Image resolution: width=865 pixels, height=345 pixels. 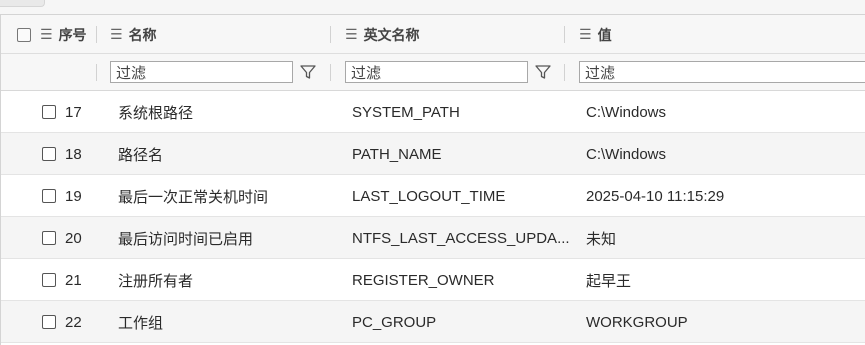 What do you see at coordinates (131, 73) in the screenshot?
I see `name-filter-placeholder: 过滤` at bounding box center [131, 73].